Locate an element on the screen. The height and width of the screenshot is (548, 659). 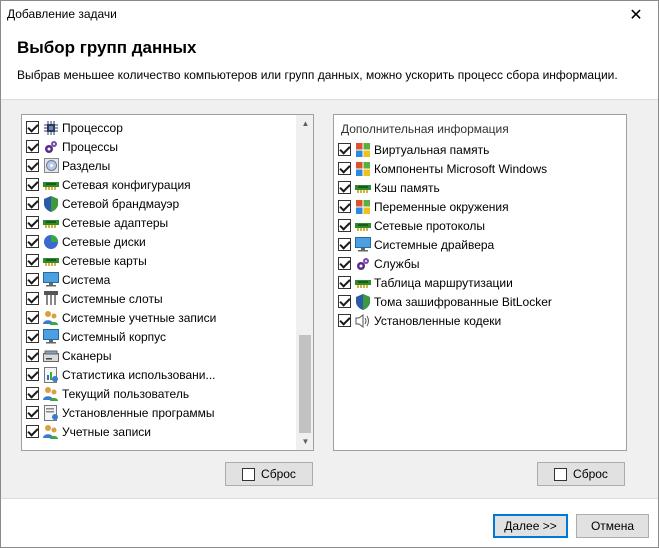
list-item: Сетевые протоколы is located at coordinates (445, 225).